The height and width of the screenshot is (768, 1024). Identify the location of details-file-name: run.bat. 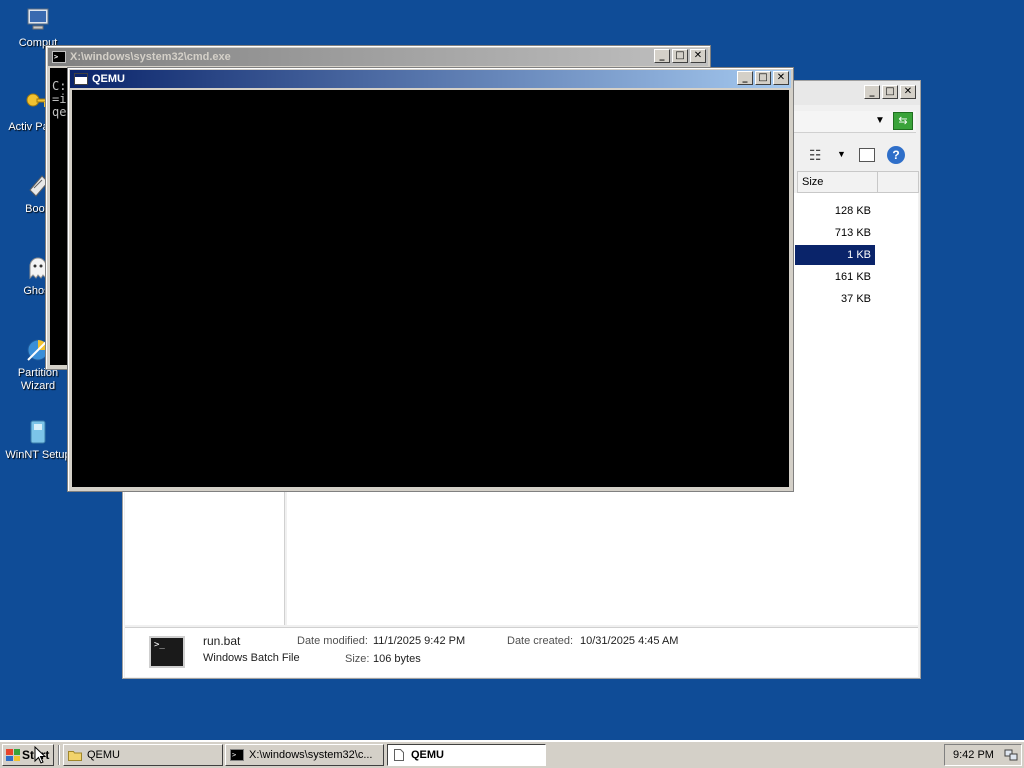
(222, 641).